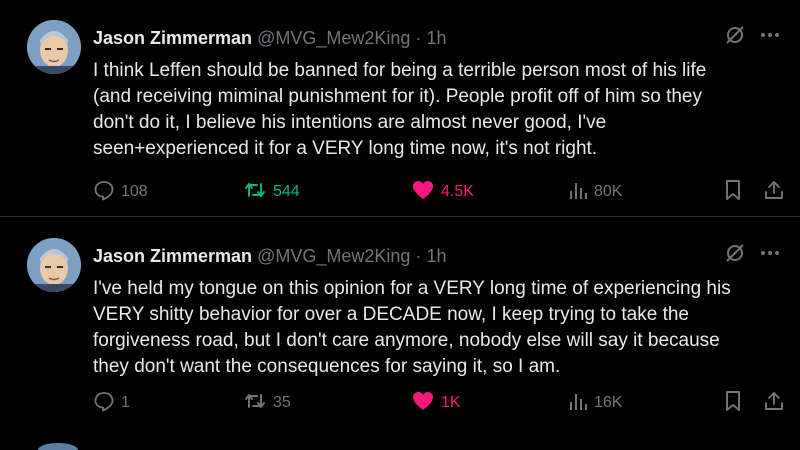  Describe the element at coordinates (286, 191) in the screenshot. I see `repost-count: 544` at that location.